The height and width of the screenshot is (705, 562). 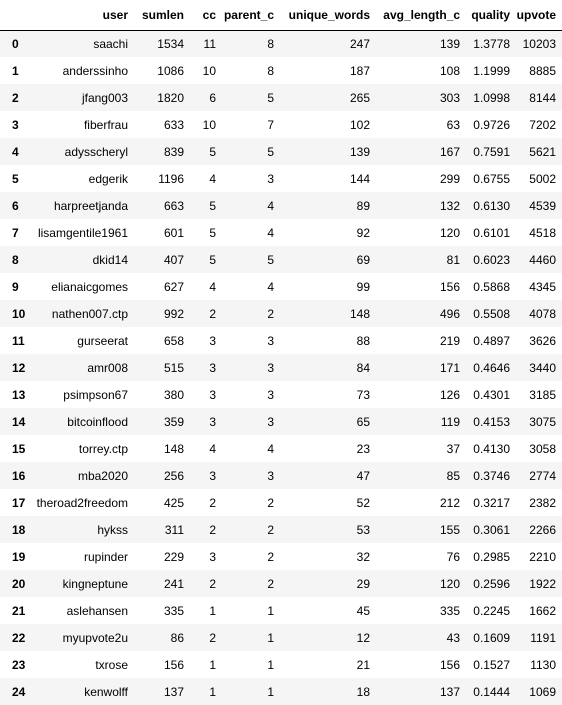 I want to click on cell-cc: 1, so click(x=212, y=610).